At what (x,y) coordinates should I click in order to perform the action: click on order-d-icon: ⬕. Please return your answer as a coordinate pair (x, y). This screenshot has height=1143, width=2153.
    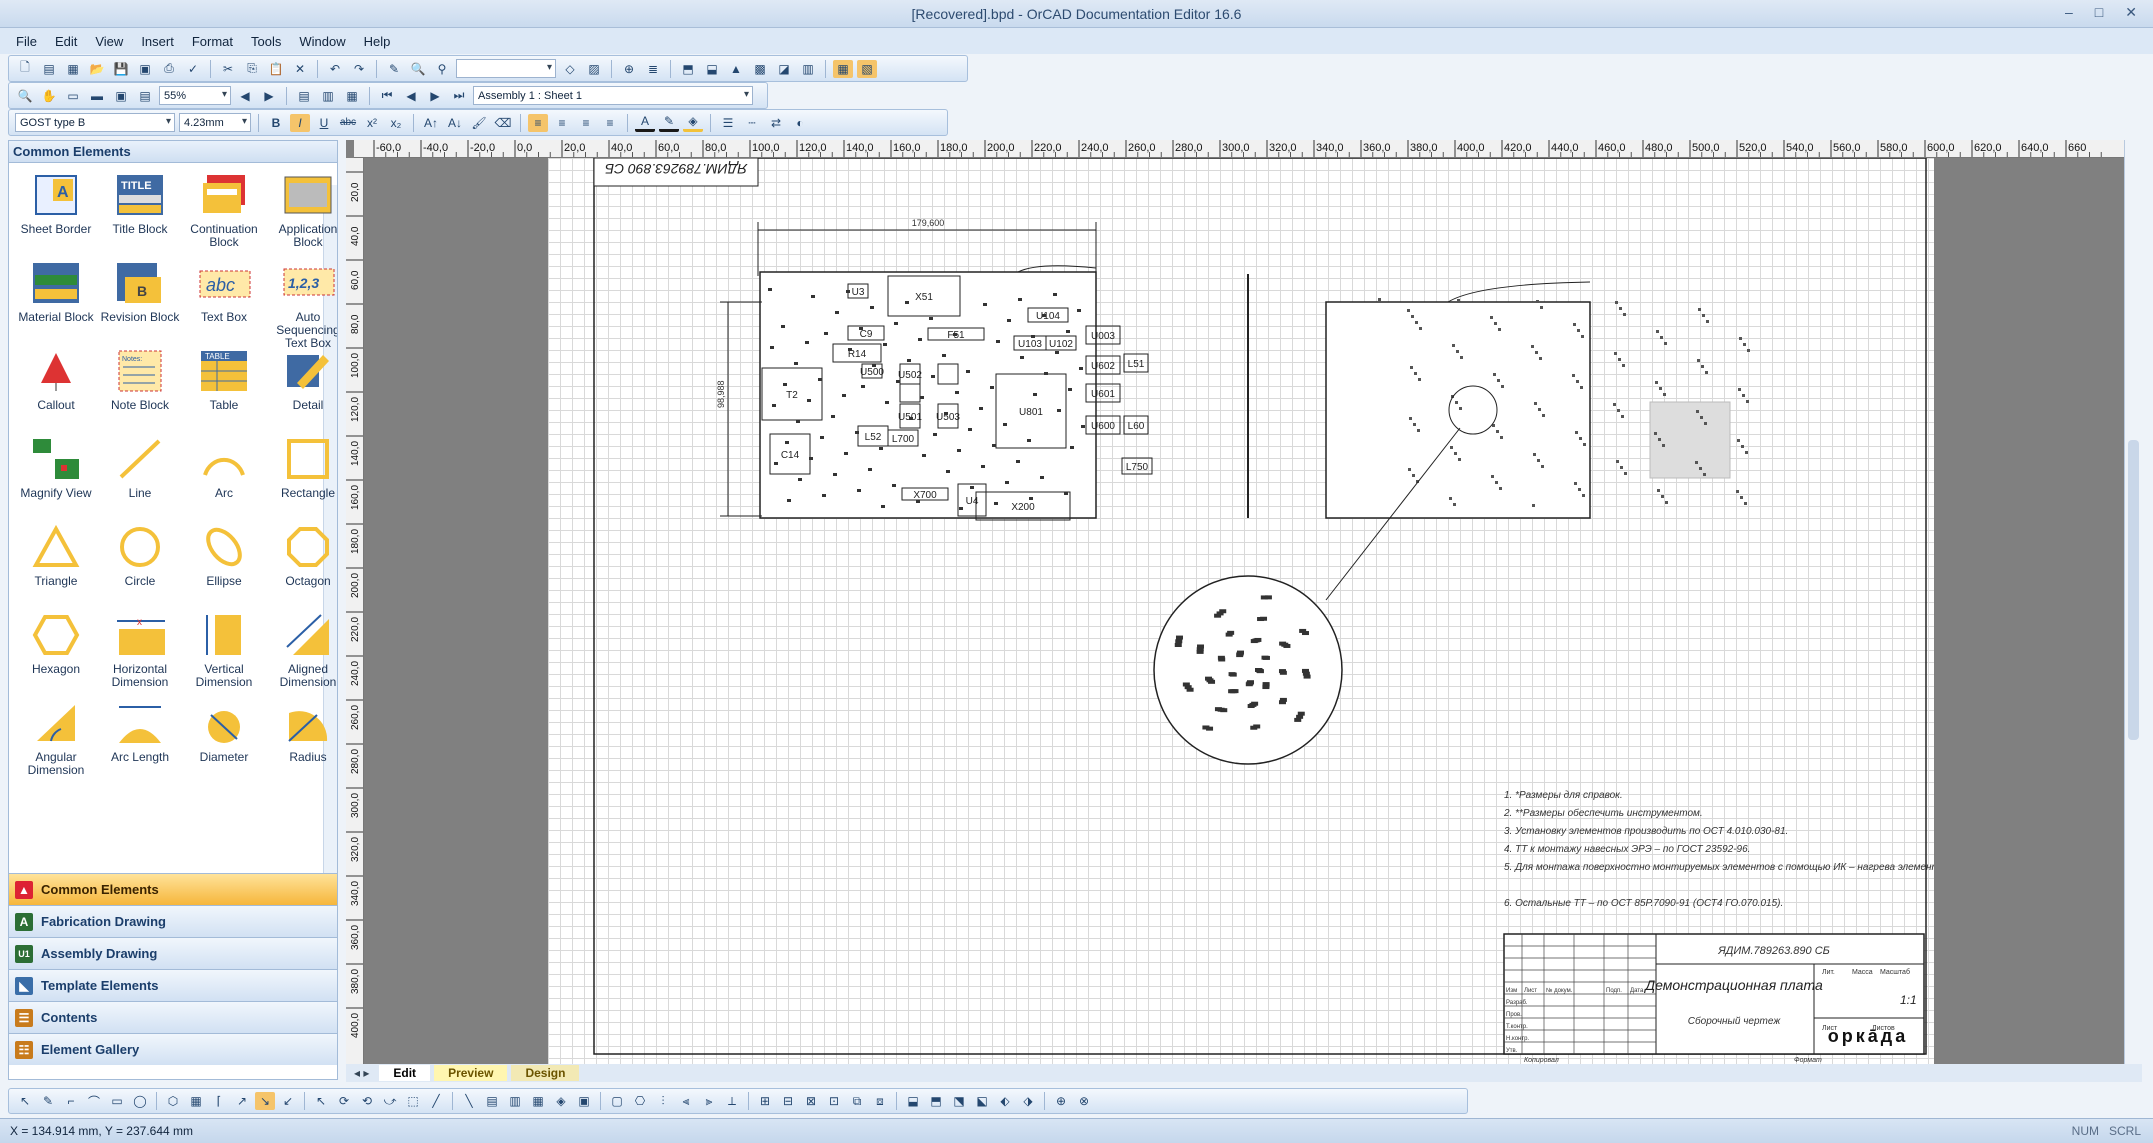
    Looking at the image, I should click on (982, 1101).